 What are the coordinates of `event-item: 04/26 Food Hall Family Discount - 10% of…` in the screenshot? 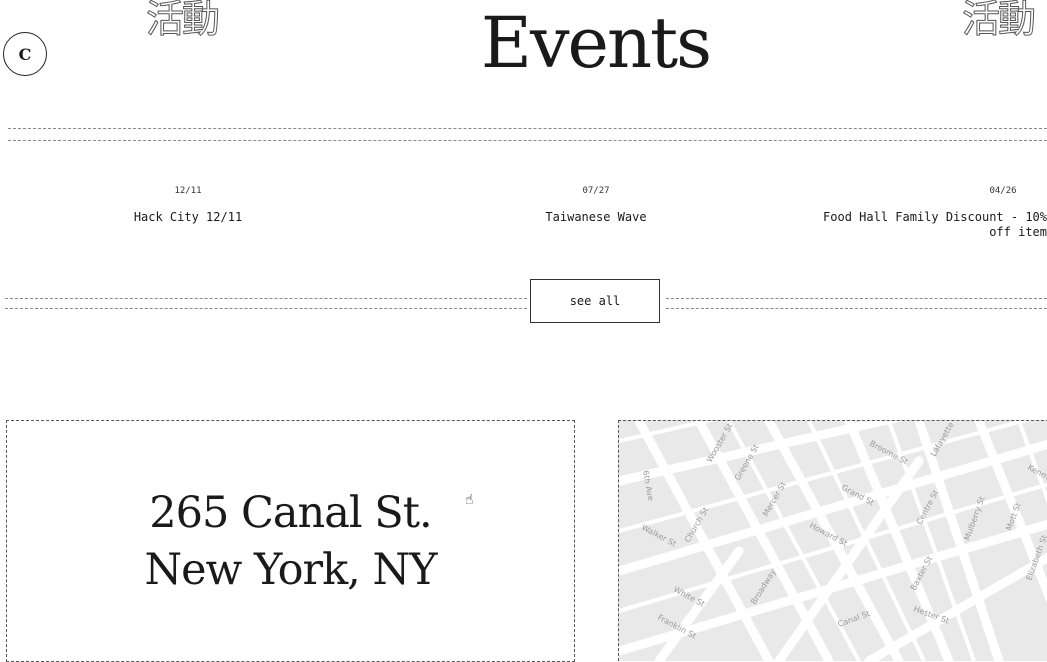 It's located at (931, 212).